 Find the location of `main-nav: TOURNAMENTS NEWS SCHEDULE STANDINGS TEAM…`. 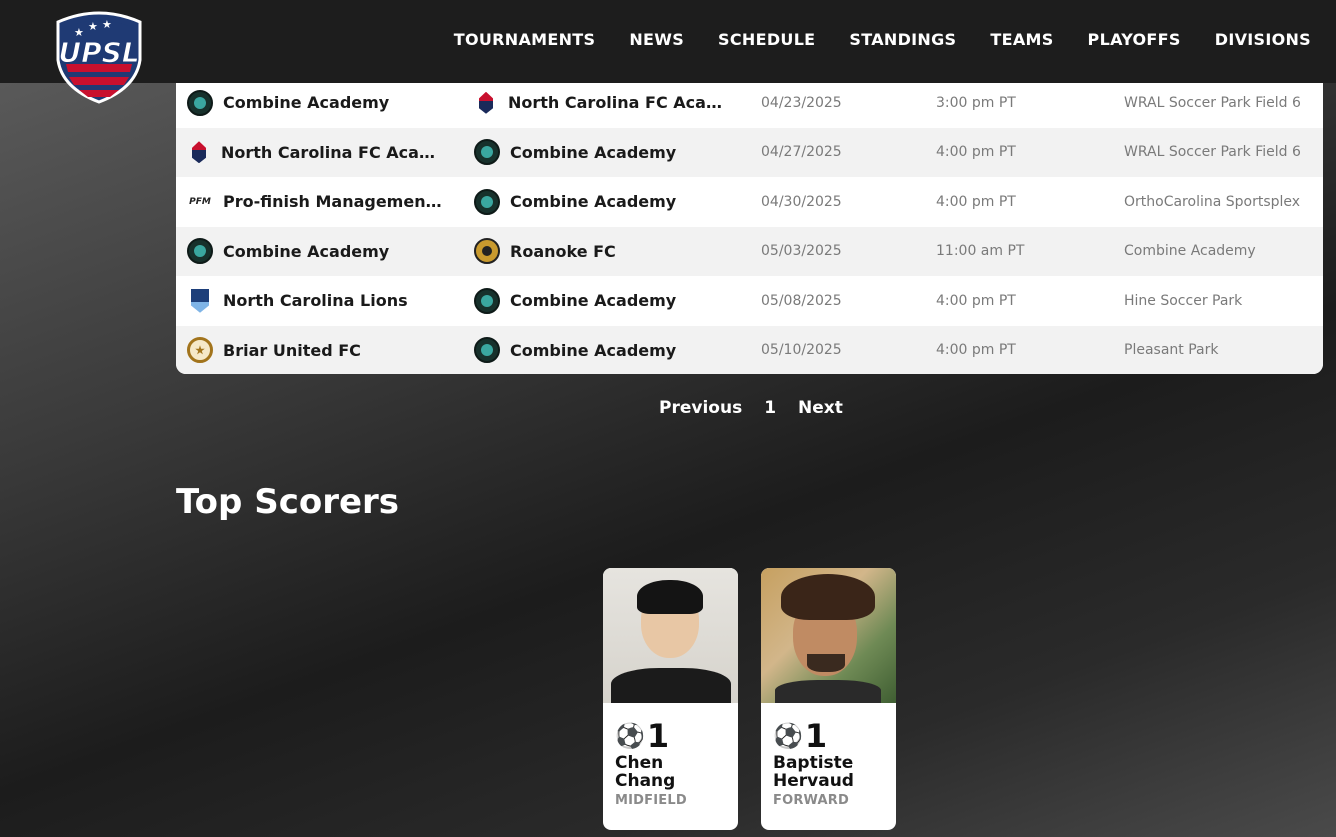

main-nav: TOURNAMENTS NEWS SCHEDULE STANDINGS TEAM… is located at coordinates (865, 39).